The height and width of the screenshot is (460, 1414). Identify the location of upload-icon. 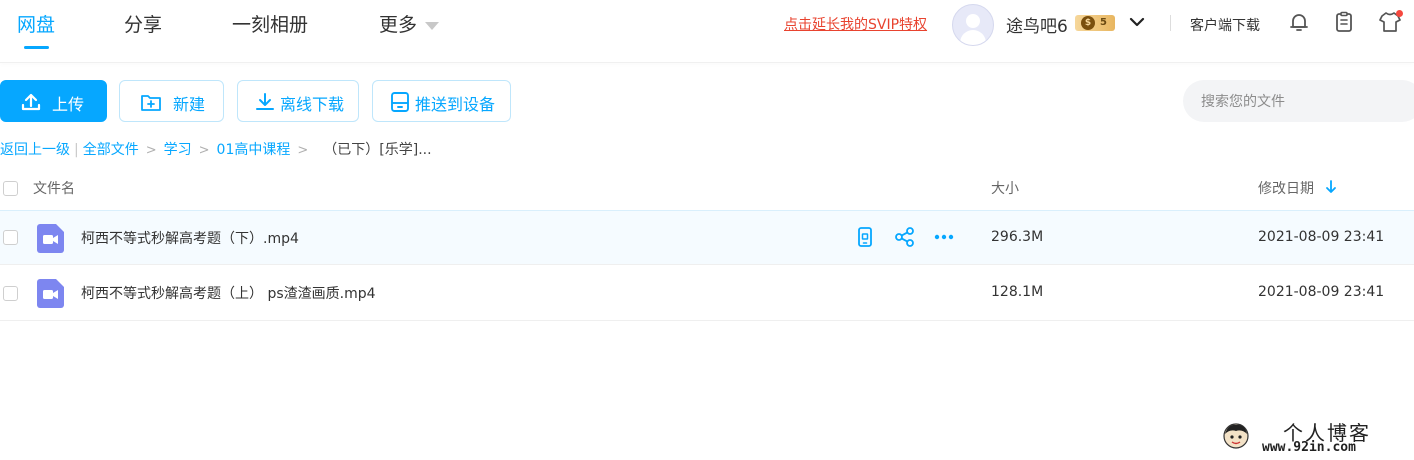
(31, 102).